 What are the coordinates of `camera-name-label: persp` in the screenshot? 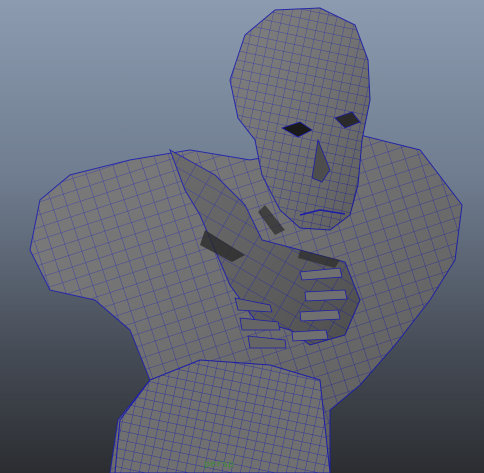 It's located at (219, 464).